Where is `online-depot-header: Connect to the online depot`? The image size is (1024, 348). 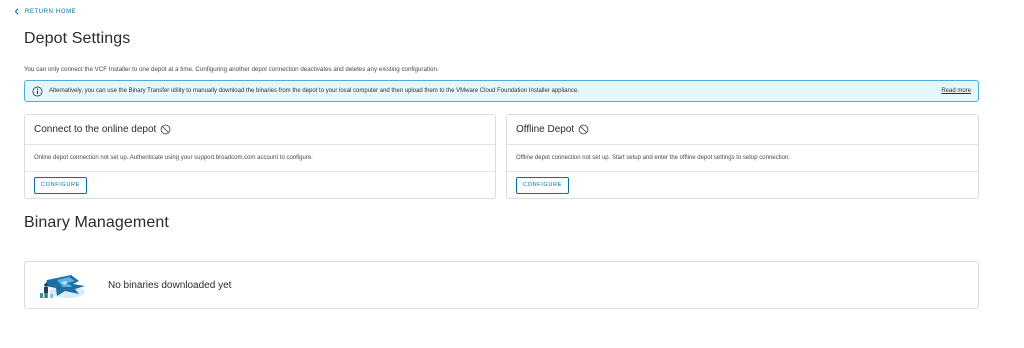
online-depot-header: Connect to the online depot is located at coordinates (260, 130).